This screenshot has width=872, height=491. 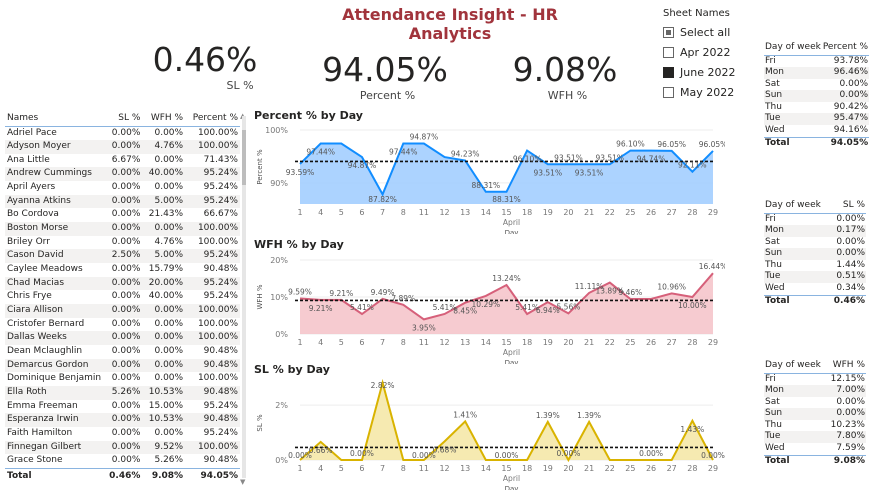 I want to click on total-row: Total 9.08%, so click(x=815, y=461).